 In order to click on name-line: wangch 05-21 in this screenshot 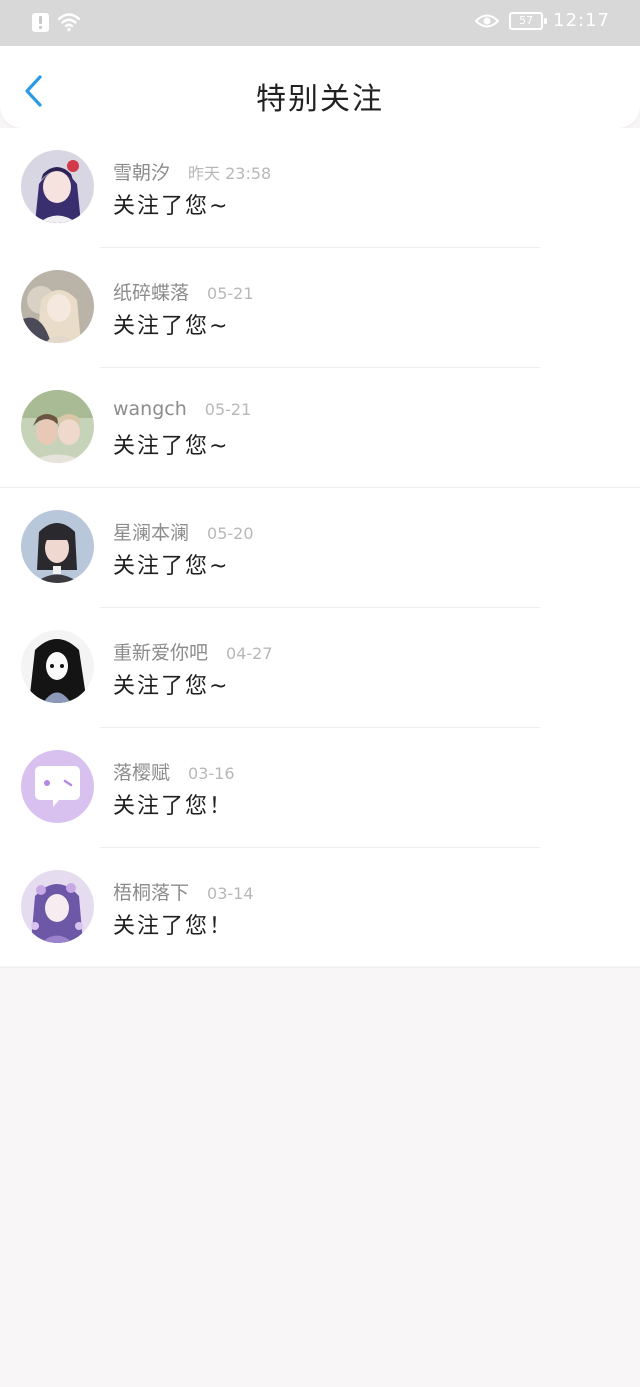, I will do `click(182, 409)`.